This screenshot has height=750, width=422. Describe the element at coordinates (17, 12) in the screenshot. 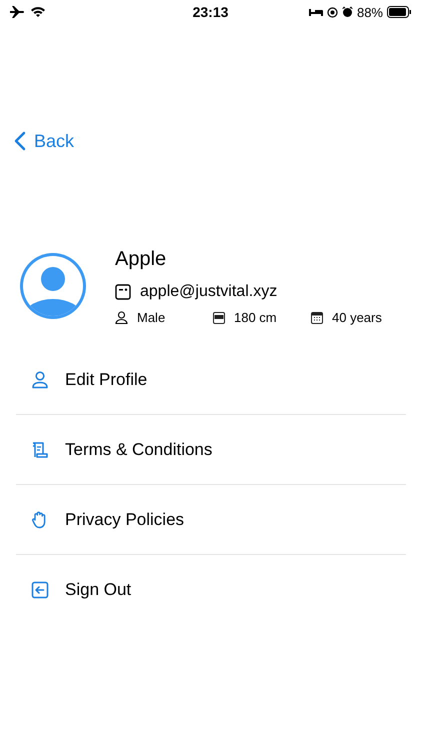

I see `airplane-icon` at that location.